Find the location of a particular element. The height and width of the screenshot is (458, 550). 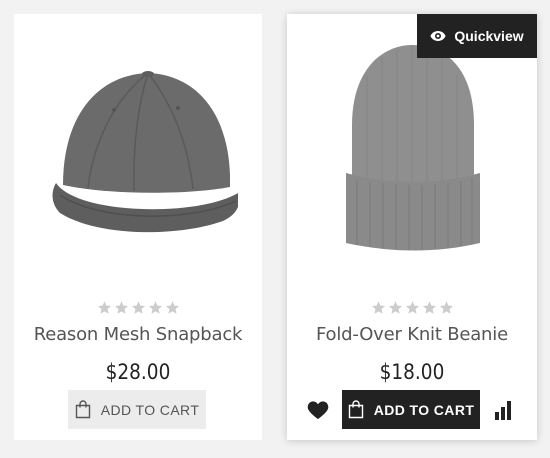

baseball-cap-image is located at coordinates (145, 152).